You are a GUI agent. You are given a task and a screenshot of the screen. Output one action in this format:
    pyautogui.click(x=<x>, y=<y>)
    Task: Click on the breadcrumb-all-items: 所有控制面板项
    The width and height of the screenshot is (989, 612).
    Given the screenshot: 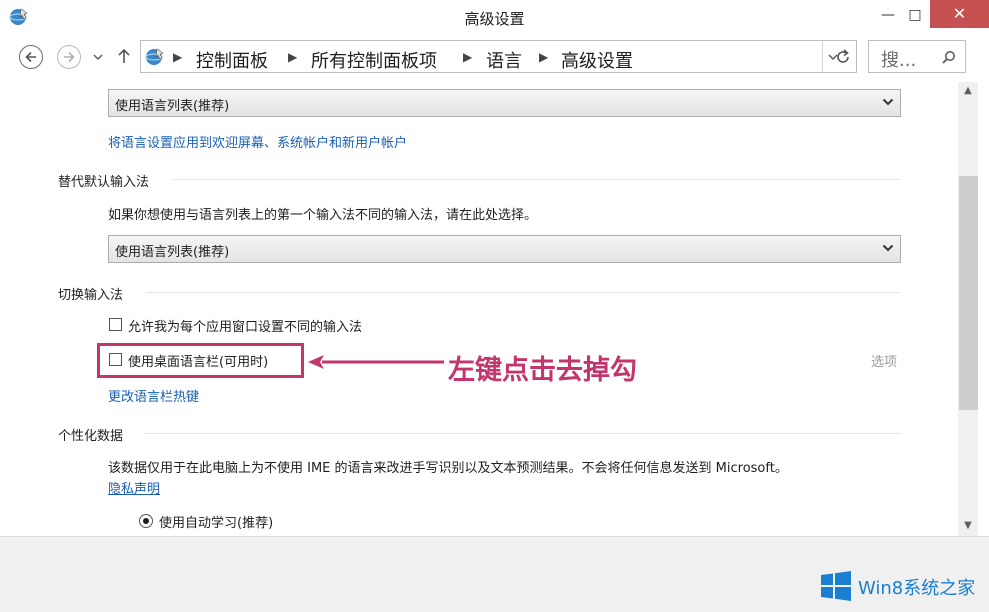 What is the action you would take?
    pyautogui.click(x=374, y=60)
    